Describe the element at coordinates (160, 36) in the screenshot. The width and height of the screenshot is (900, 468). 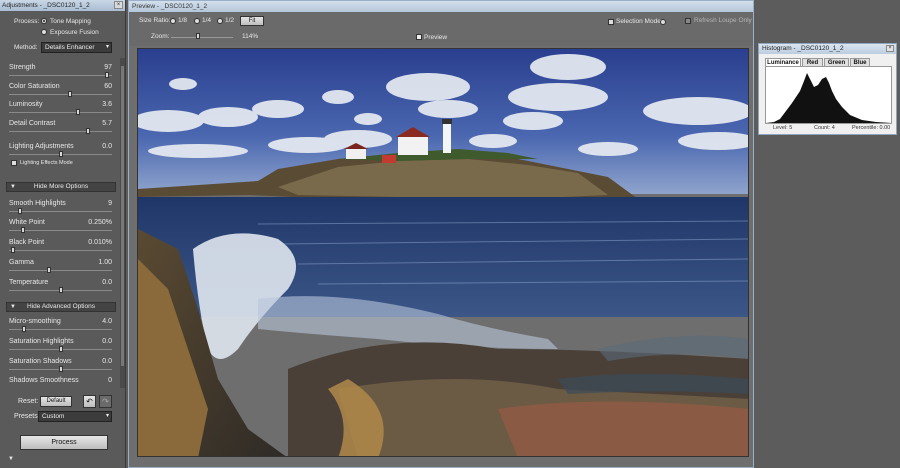
I see `zoom-label: Zoom:` at that location.